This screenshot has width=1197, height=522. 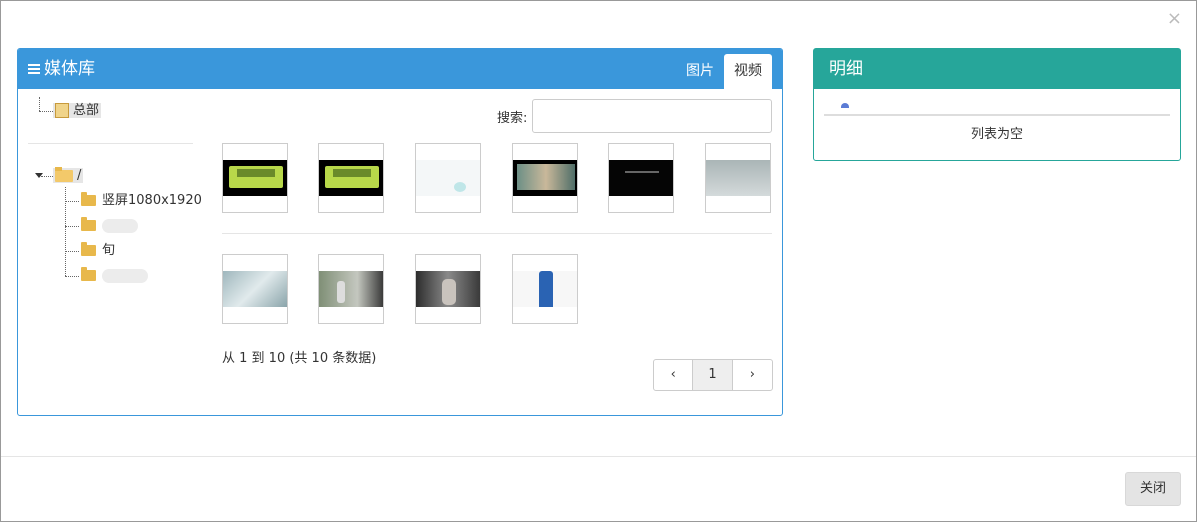 I want to click on next-page-button: ›, so click(x=752, y=375).